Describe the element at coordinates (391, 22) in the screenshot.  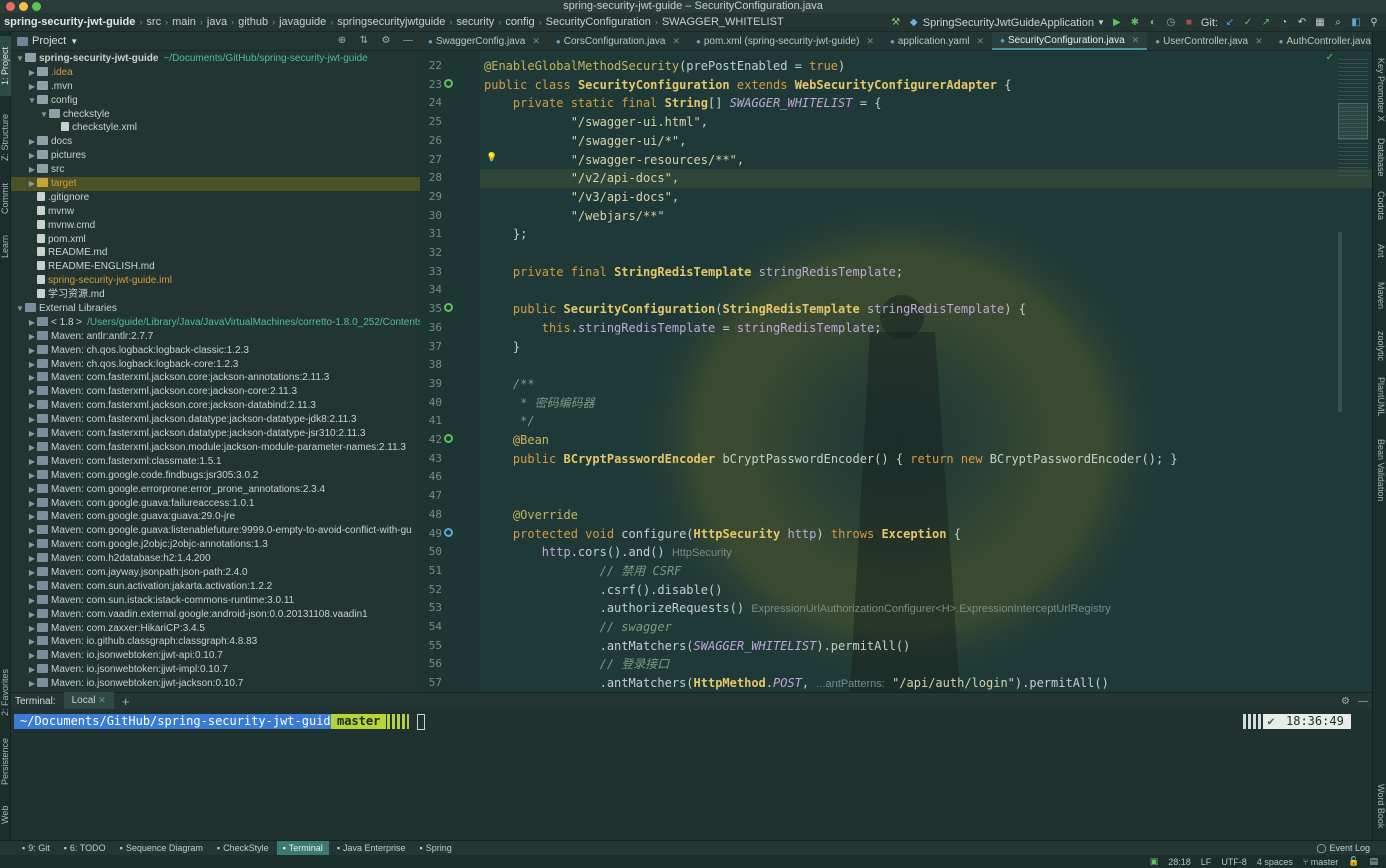
I see `breadcrumb-item: springsecurityjwtguide` at that location.